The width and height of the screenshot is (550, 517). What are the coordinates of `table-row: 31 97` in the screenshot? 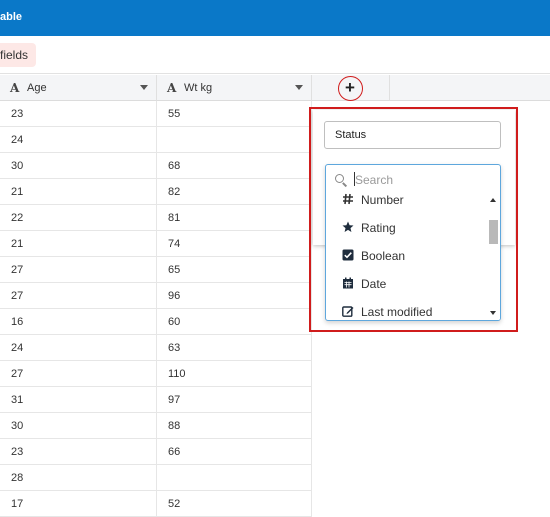 It's located at (156, 400).